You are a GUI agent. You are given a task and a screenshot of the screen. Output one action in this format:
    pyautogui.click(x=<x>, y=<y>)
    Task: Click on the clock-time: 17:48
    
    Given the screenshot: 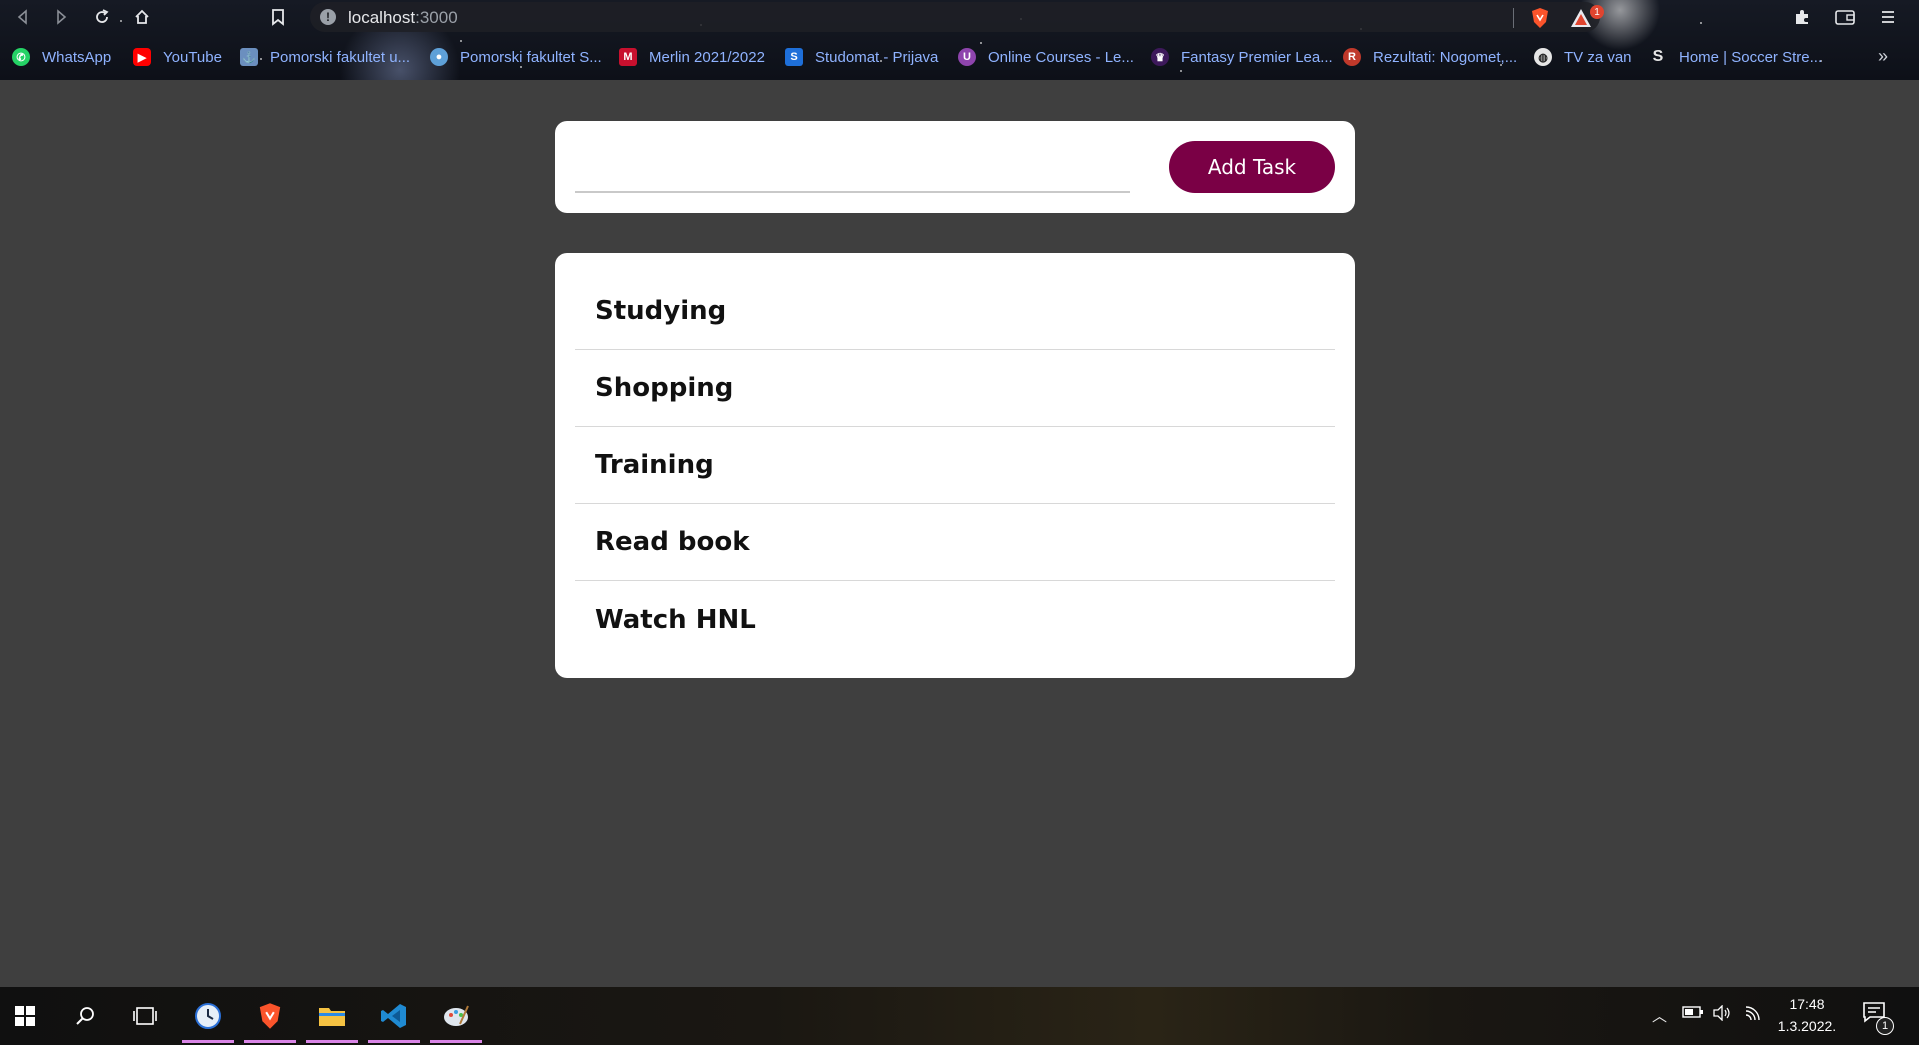 What is the action you would take?
    pyautogui.click(x=1807, y=1004)
    